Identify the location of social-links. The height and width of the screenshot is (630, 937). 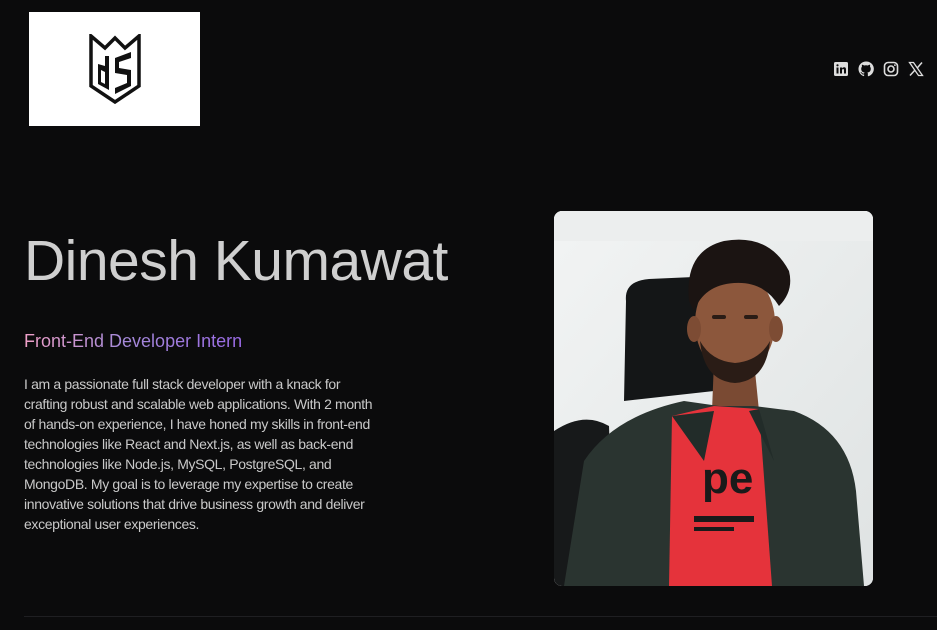
(878, 69).